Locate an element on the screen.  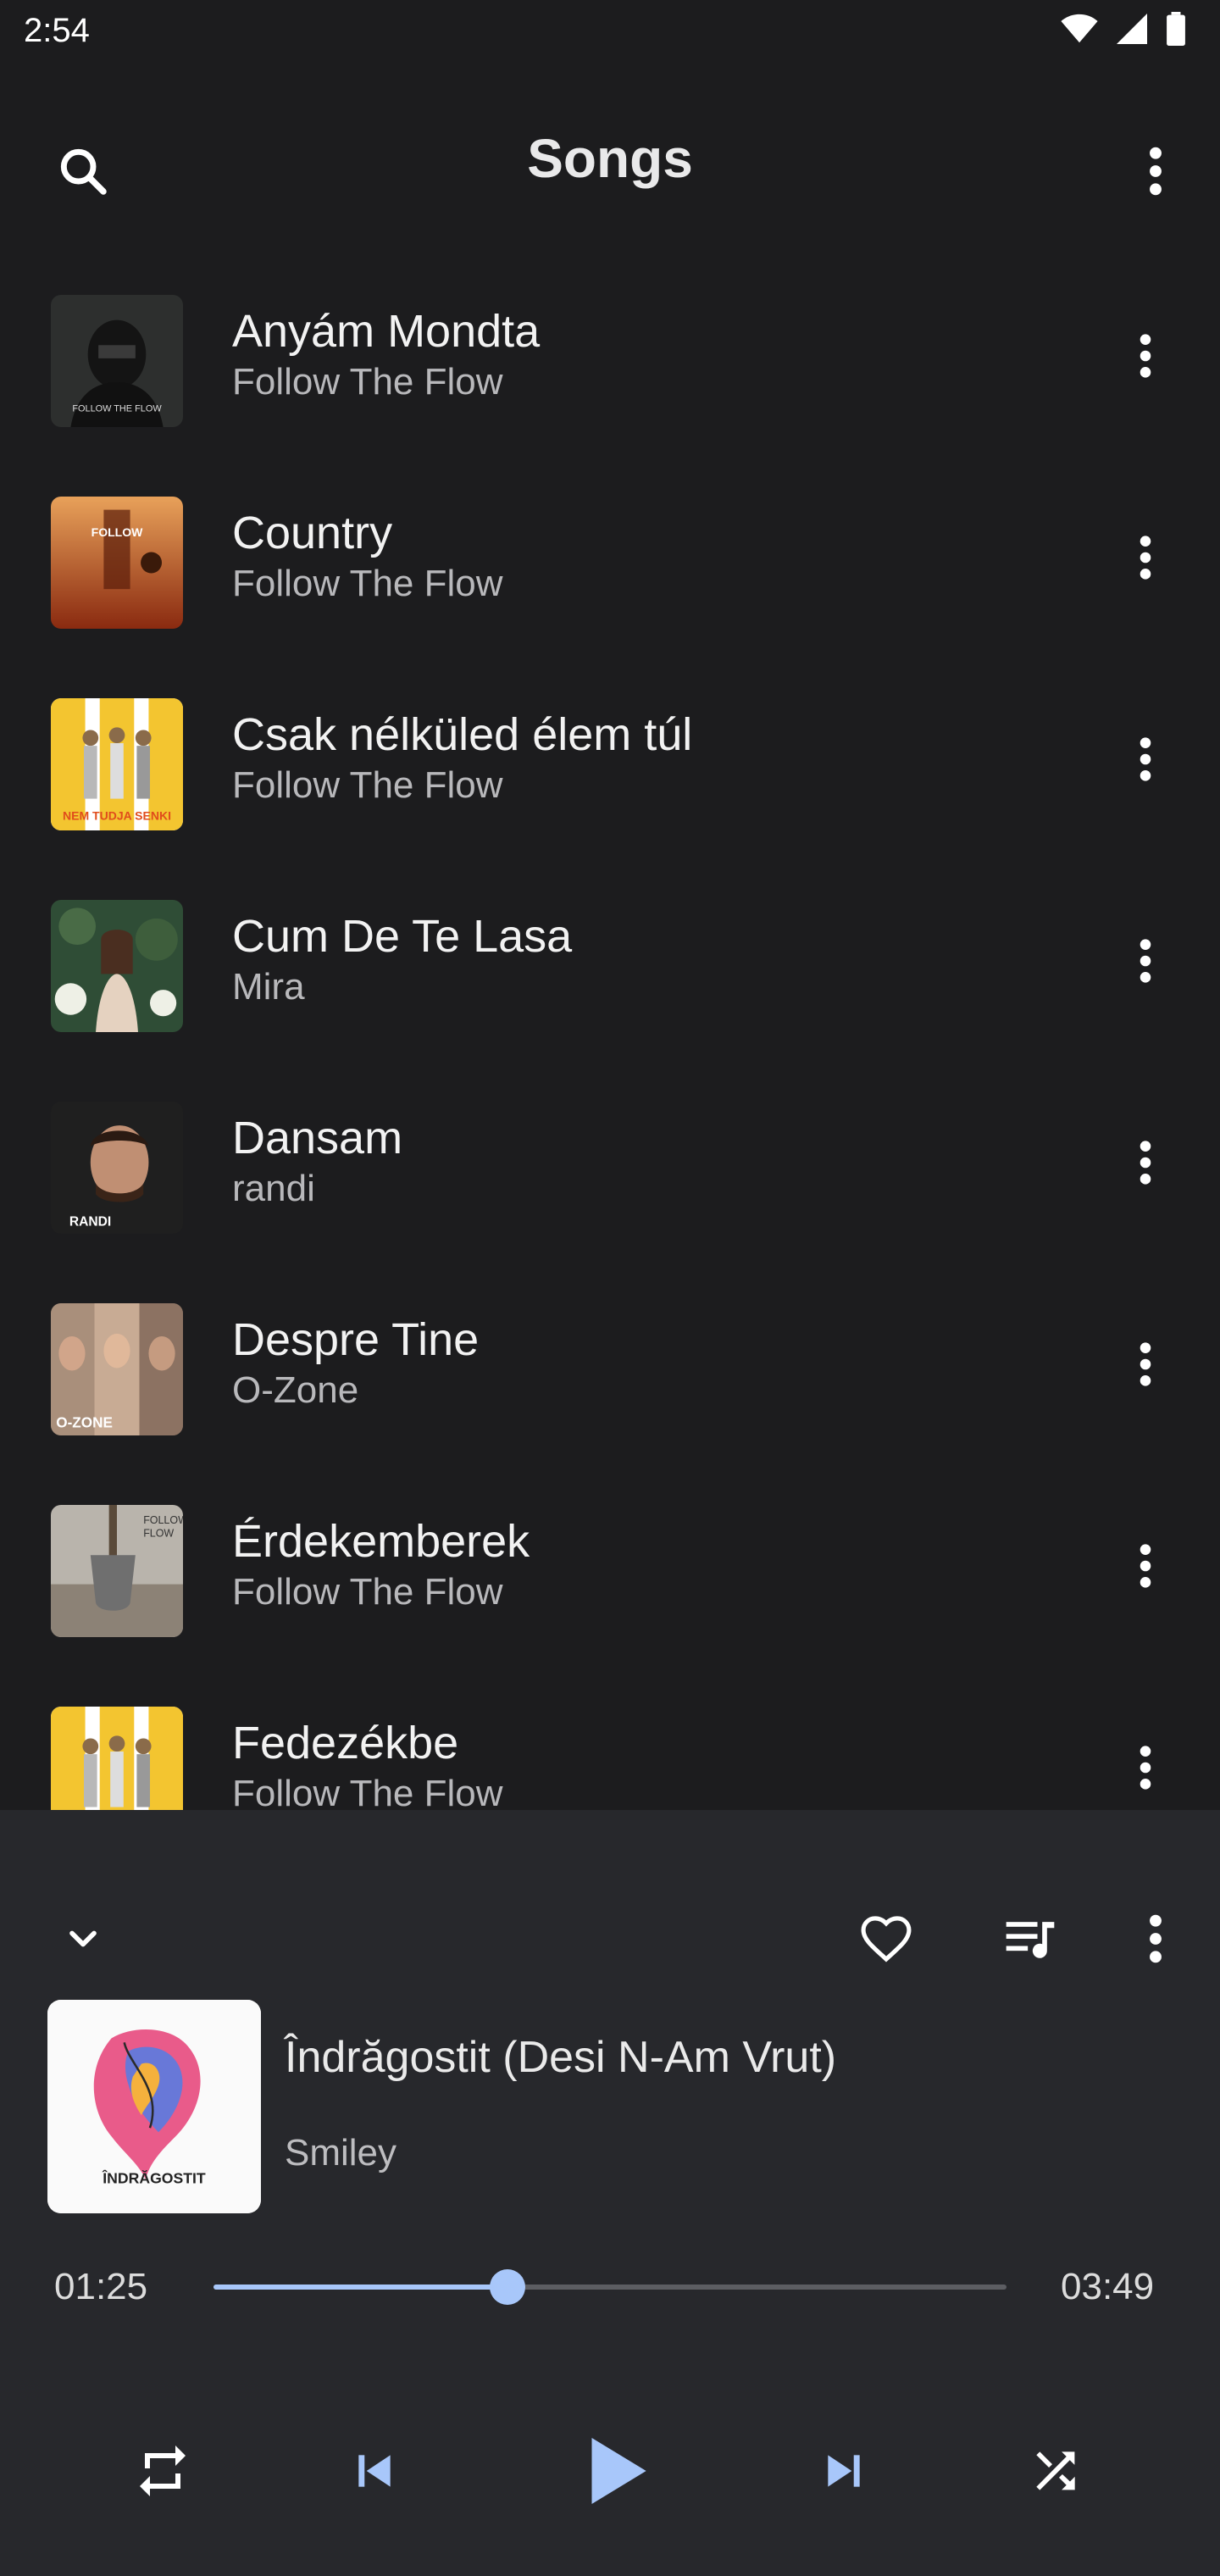
album-art: FOLLOWFLOW is located at coordinates (117, 1571).